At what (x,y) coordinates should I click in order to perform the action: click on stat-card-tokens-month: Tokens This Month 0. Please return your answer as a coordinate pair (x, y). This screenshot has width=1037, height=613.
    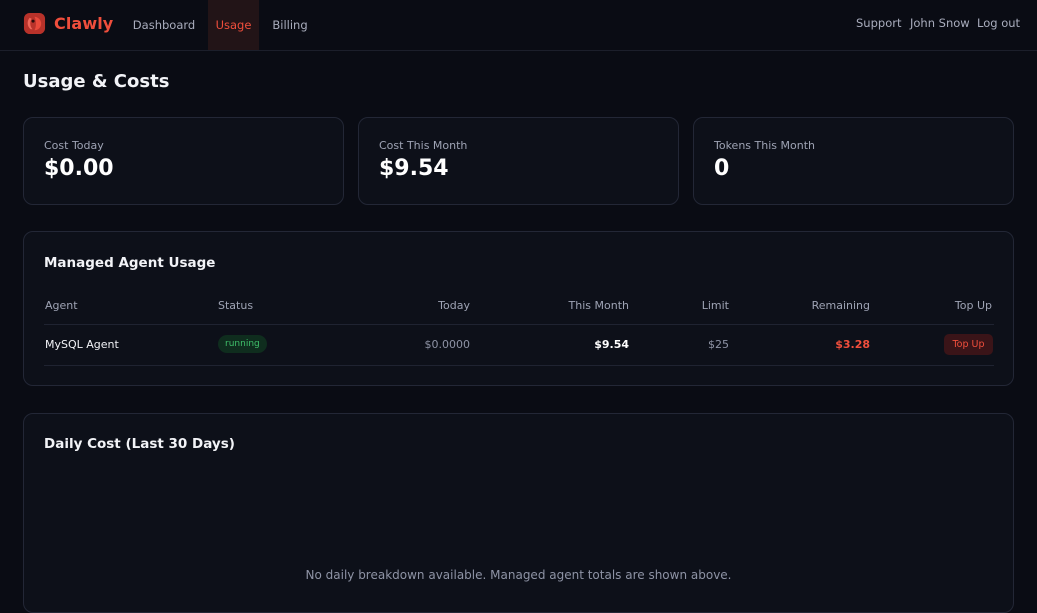
    Looking at the image, I should click on (853, 161).